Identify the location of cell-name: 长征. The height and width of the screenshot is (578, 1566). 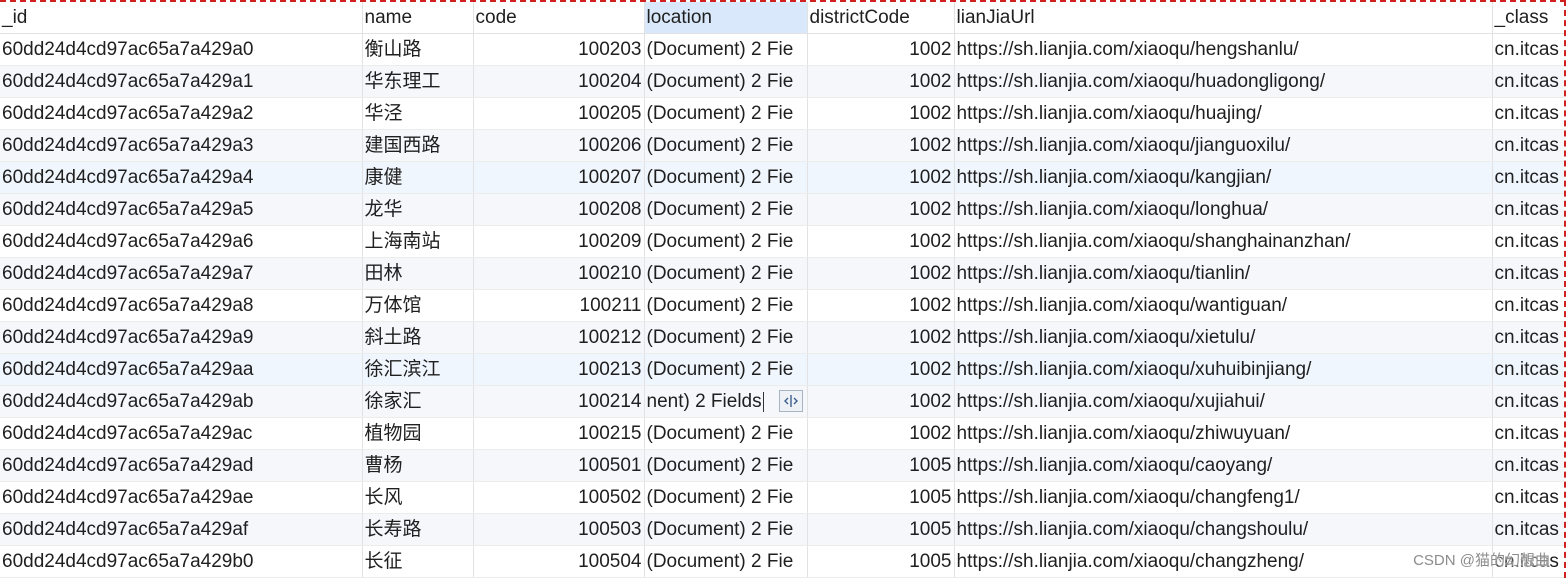
(418, 561).